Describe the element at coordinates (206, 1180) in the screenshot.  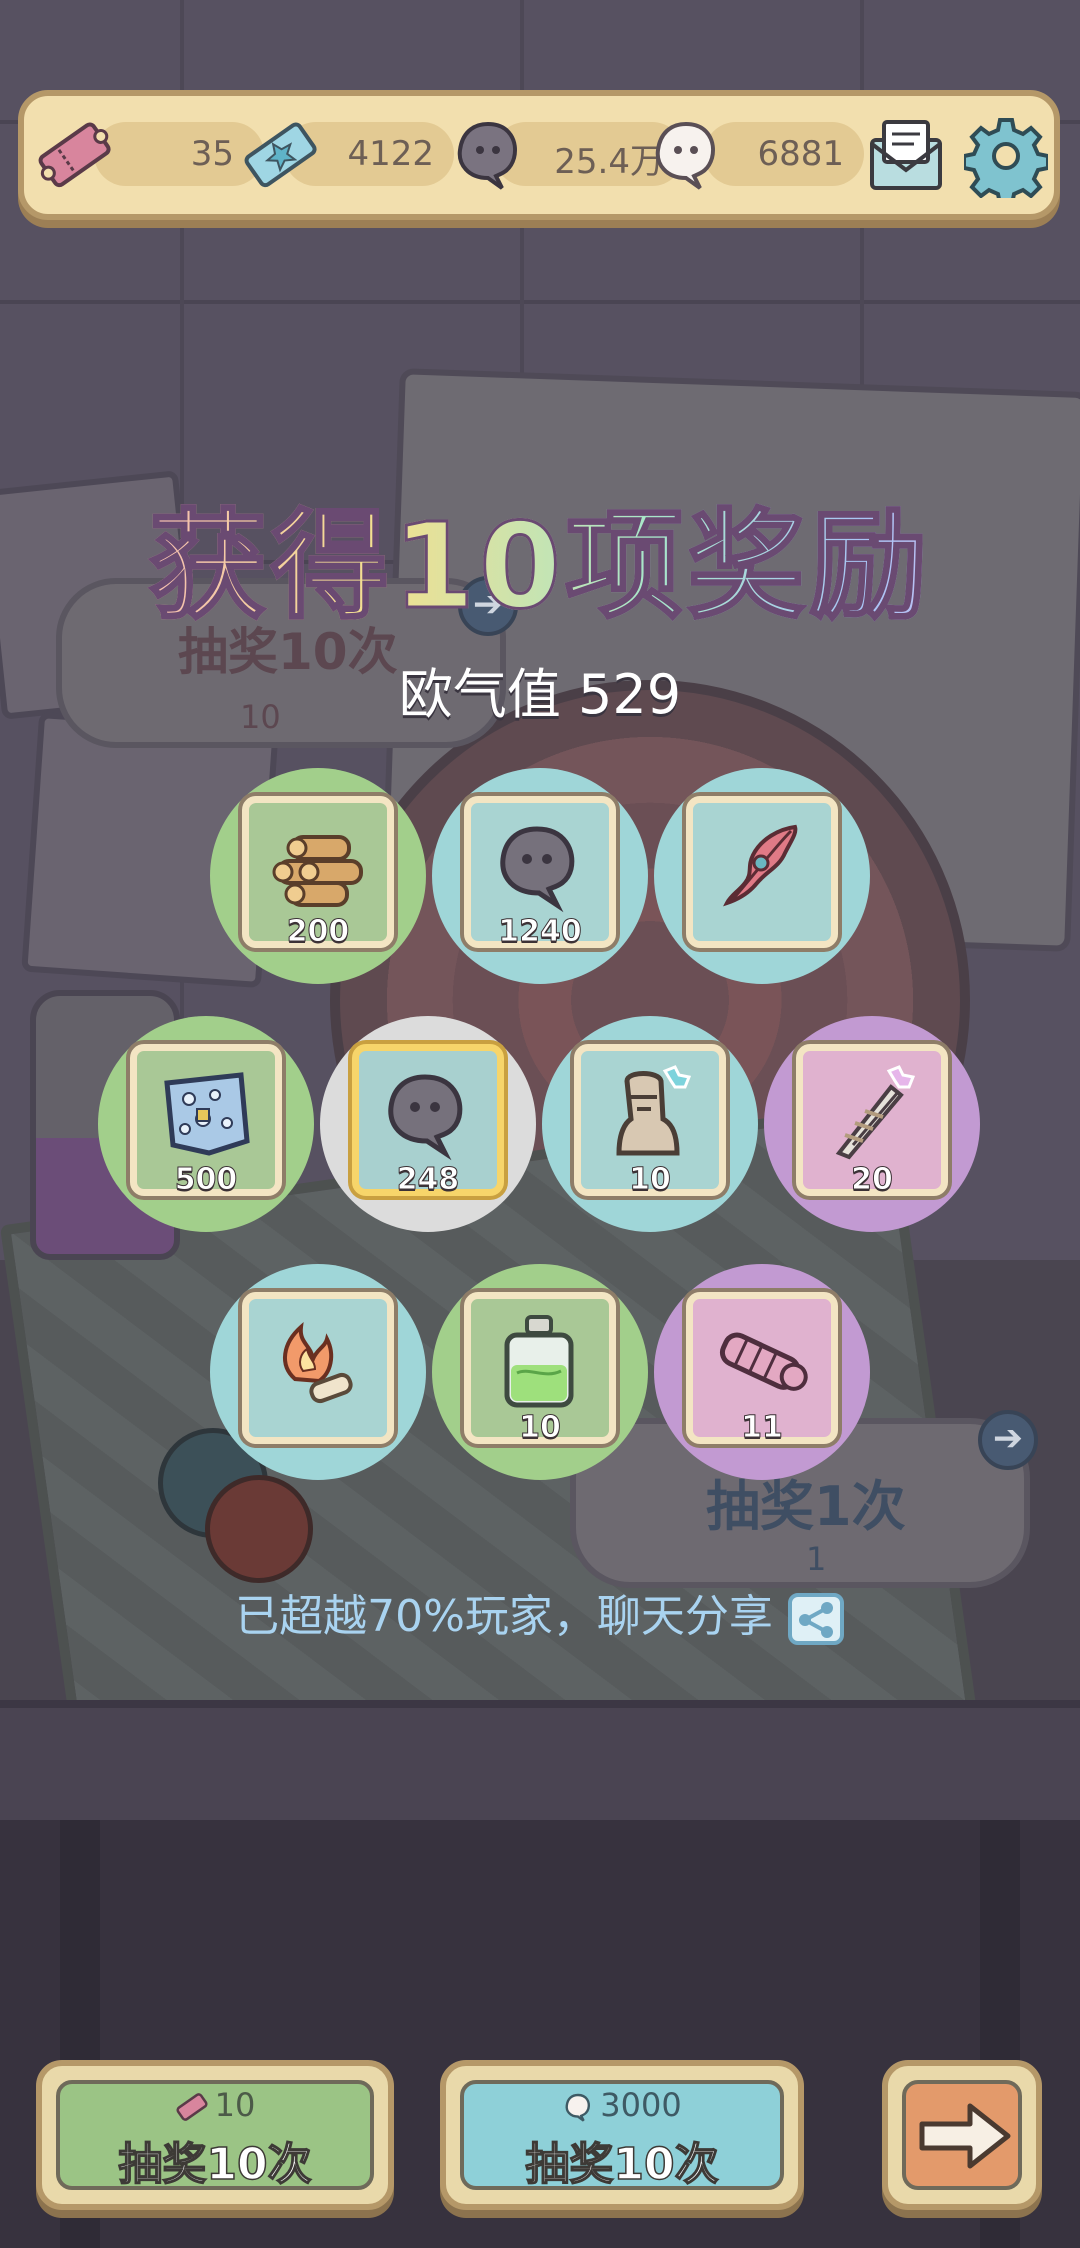
I see `reward-quantity: 500` at that location.